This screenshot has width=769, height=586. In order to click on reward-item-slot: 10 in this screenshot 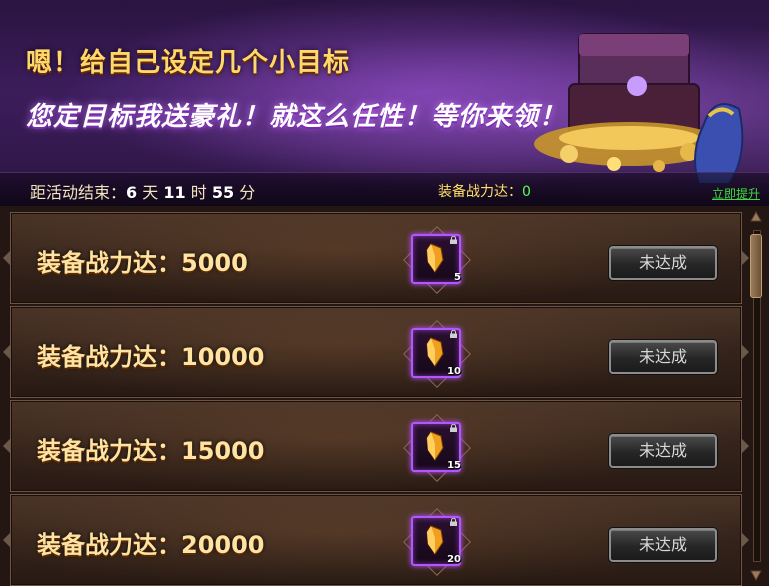, I will do `click(437, 354)`.